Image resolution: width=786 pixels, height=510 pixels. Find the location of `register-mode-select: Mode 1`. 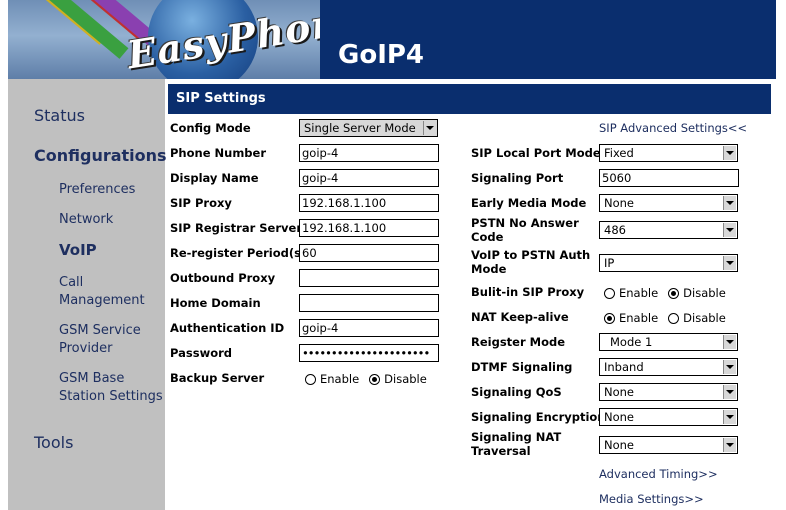

register-mode-select: Mode 1 is located at coordinates (668, 342).